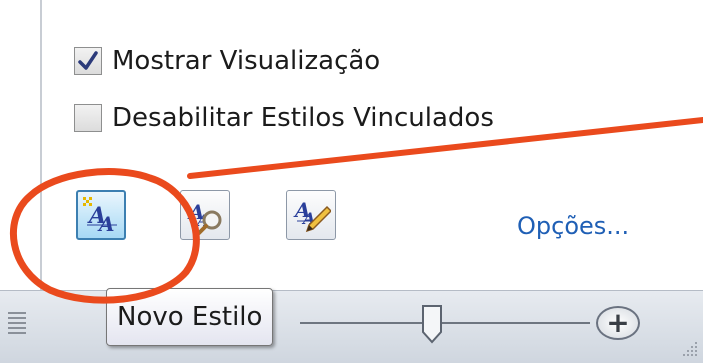 This screenshot has height=363, width=703. I want to click on manage-styles-button: A A, so click(311, 215).